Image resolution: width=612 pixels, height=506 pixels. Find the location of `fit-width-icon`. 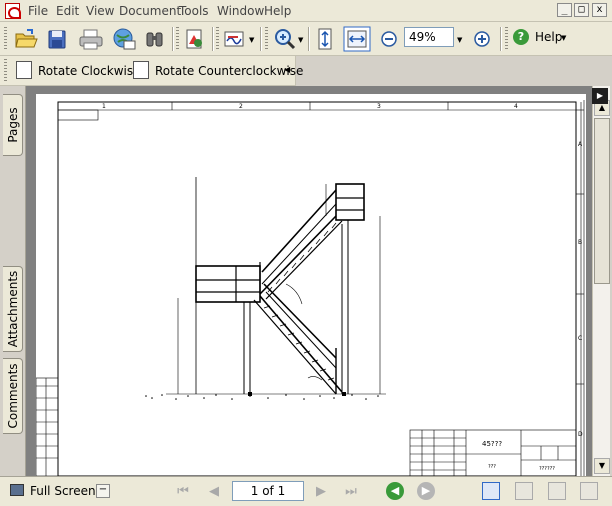

fit-width-icon is located at coordinates (357, 39).